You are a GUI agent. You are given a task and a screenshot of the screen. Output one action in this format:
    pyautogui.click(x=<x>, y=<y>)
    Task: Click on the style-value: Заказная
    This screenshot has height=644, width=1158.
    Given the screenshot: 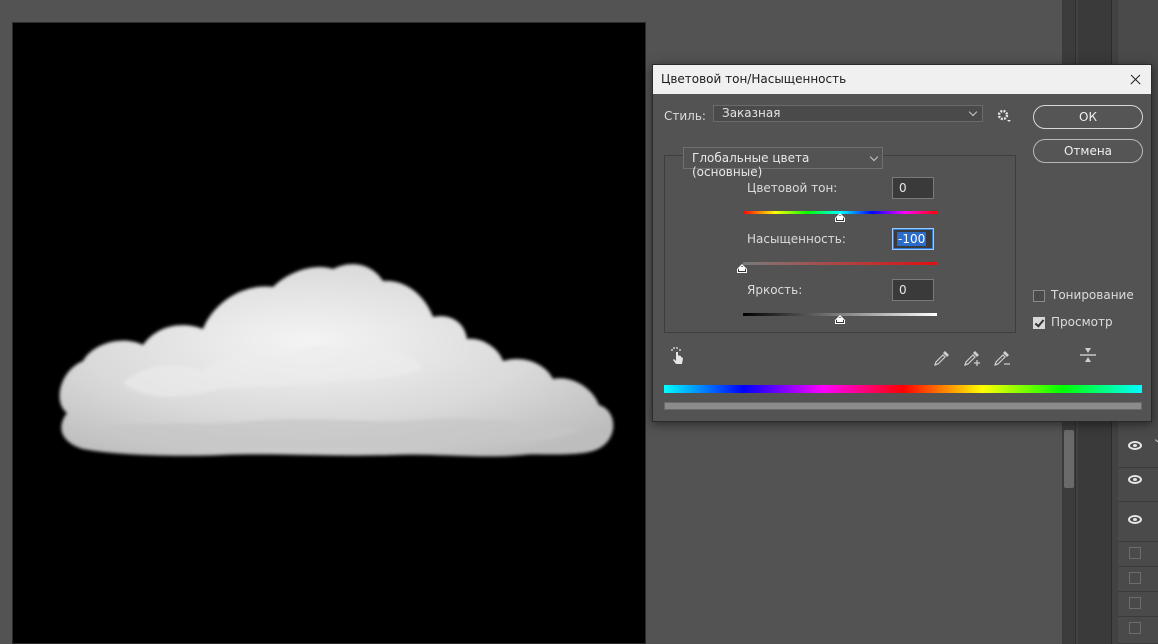 What is the action you would take?
    pyautogui.click(x=751, y=113)
    